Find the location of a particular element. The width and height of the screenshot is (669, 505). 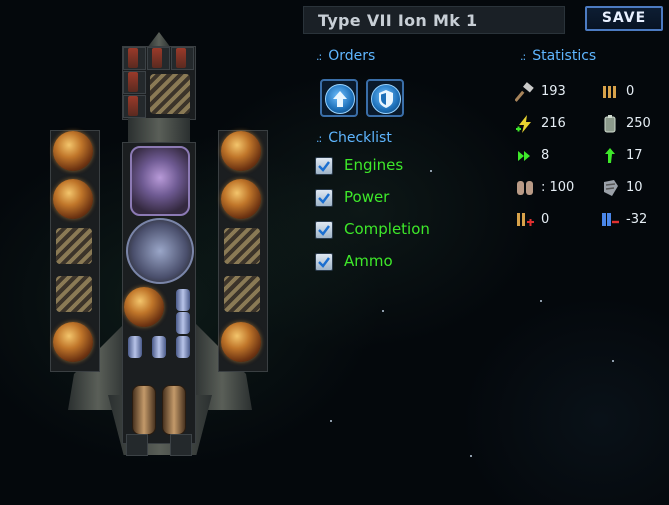

checklist-label: Power is located at coordinates (367, 197).